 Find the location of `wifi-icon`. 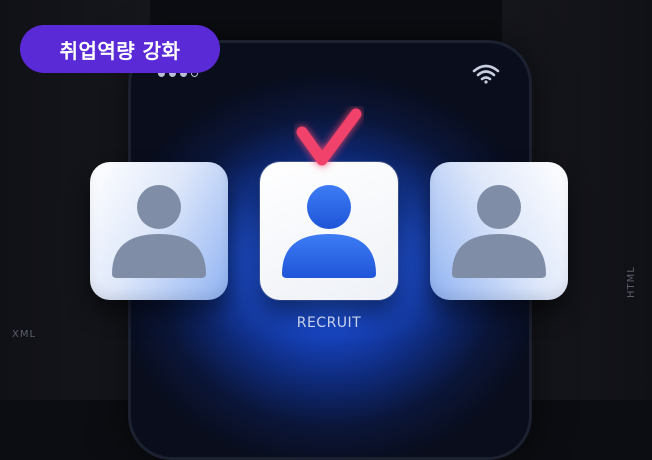

wifi-icon is located at coordinates (486, 74).